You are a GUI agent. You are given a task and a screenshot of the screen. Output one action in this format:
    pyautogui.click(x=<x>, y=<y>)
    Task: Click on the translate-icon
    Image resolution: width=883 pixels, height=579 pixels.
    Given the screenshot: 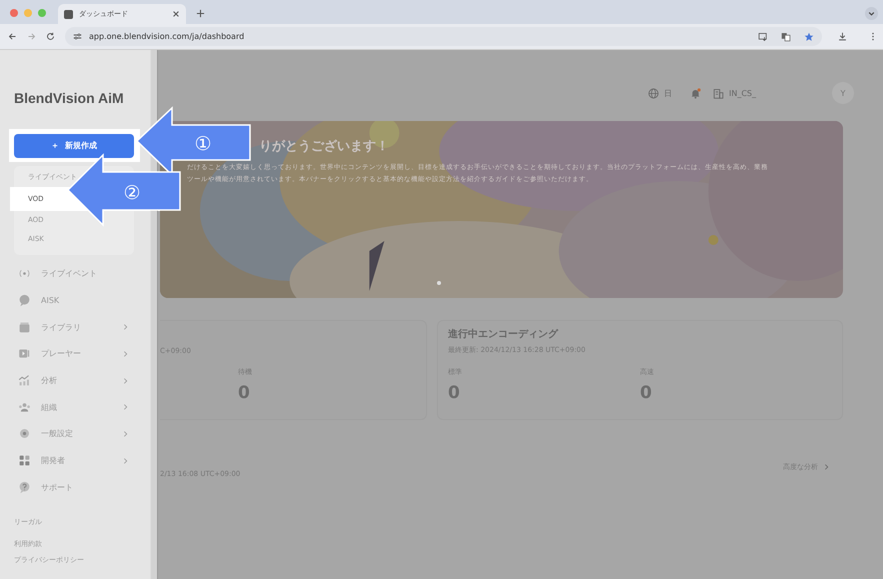 What is the action you would take?
    pyautogui.click(x=786, y=37)
    